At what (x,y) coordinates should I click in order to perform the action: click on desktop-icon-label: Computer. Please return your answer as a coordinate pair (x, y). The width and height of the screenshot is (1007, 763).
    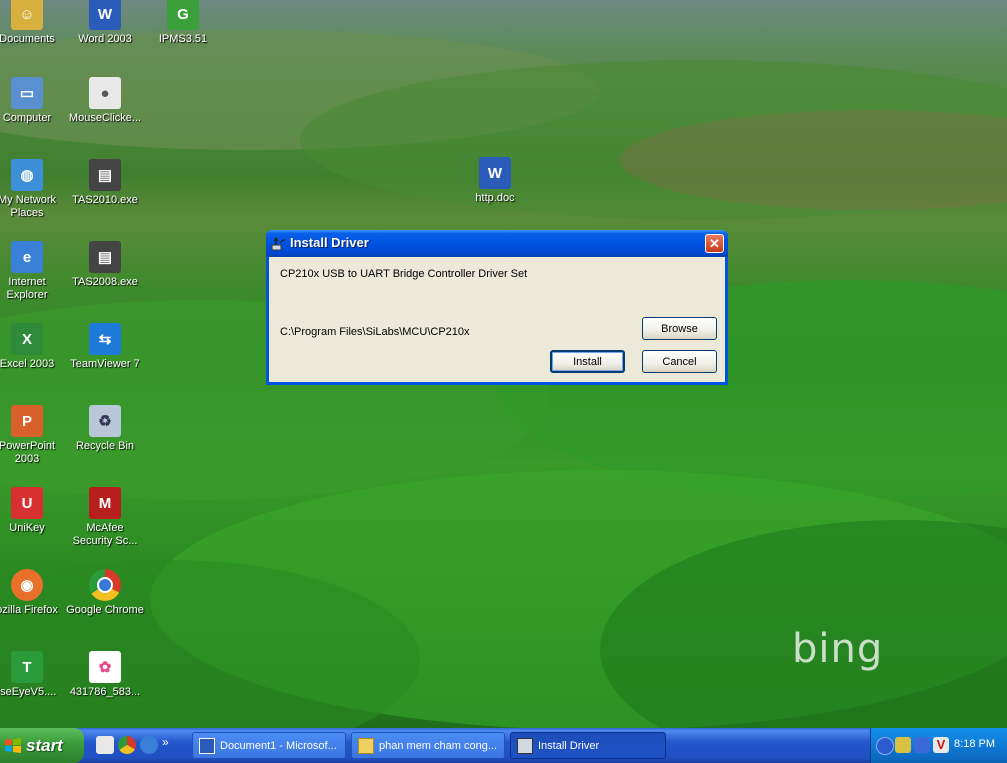
    Looking at the image, I should click on (27, 118).